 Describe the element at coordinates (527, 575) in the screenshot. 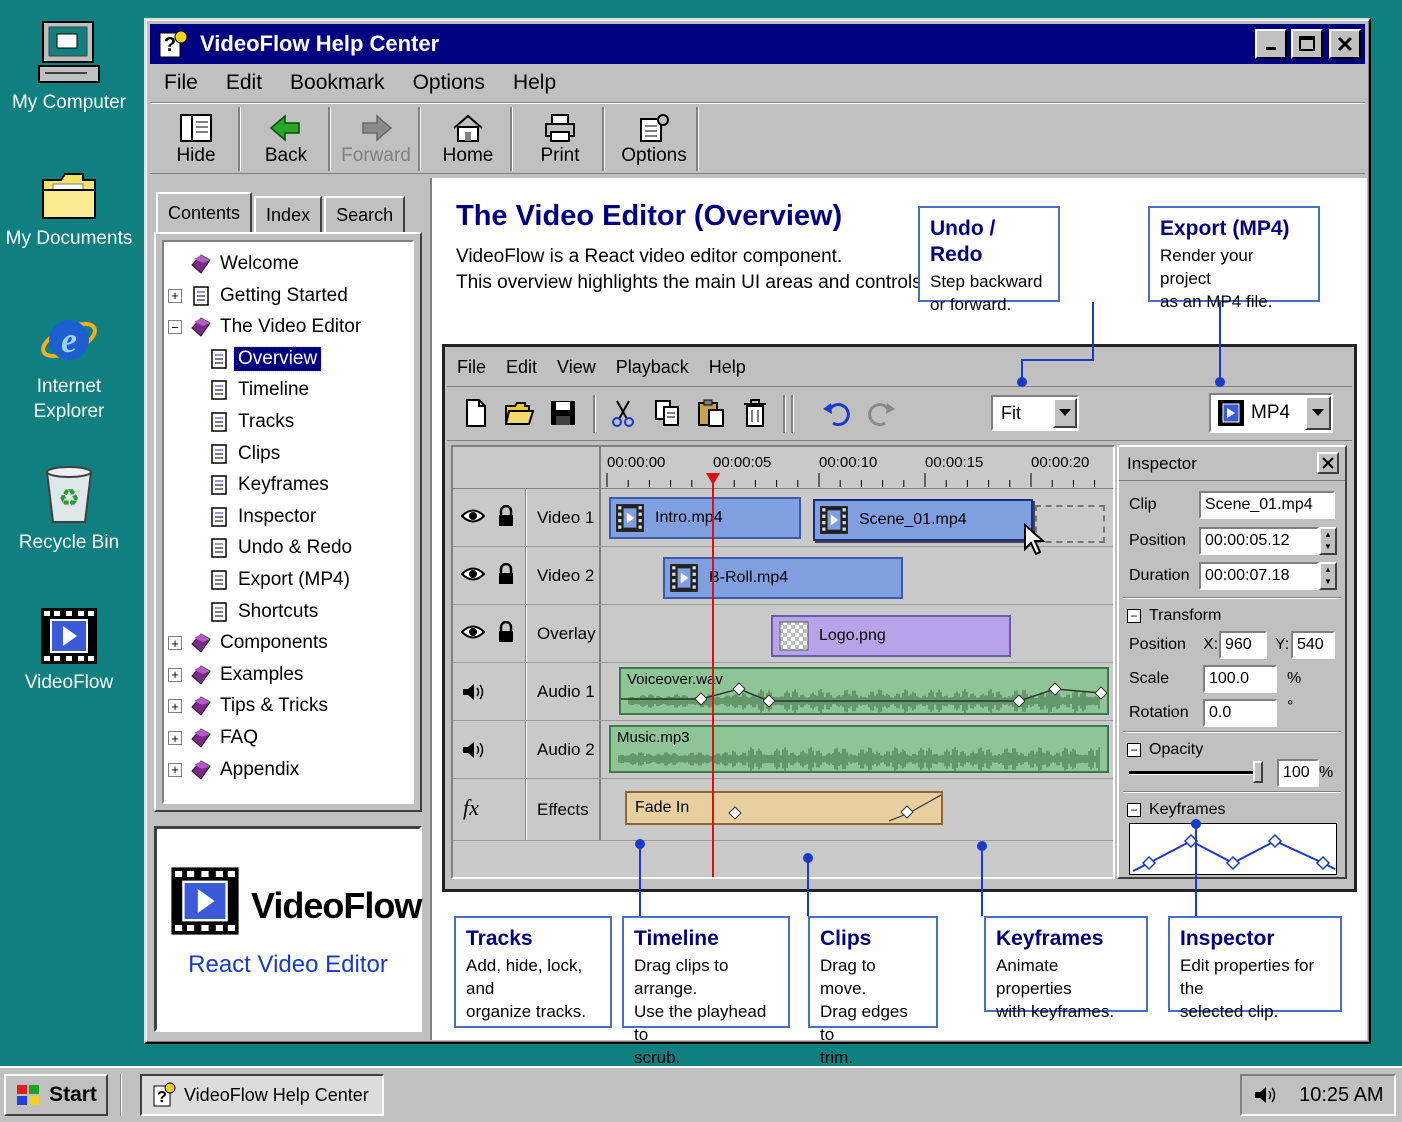

I see `track-header: Video 2` at that location.